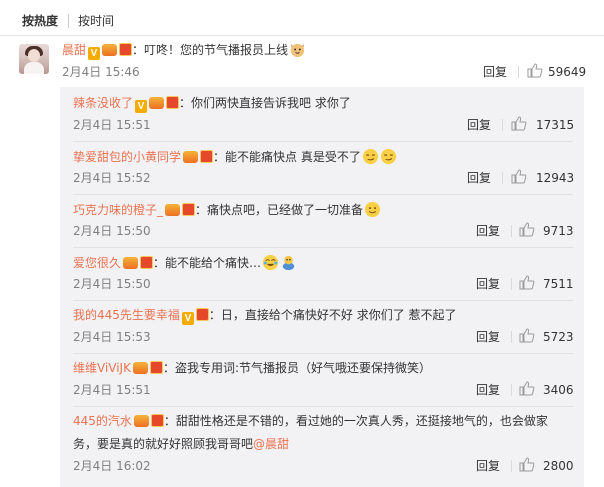 The image size is (604, 487). I want to click on username: 445的汽水, so click(102, 421).